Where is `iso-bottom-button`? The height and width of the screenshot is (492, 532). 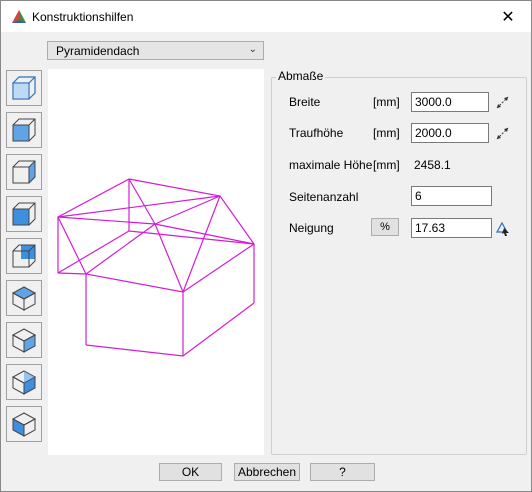
iso-bottom-button is located at coordinates (24, 424).